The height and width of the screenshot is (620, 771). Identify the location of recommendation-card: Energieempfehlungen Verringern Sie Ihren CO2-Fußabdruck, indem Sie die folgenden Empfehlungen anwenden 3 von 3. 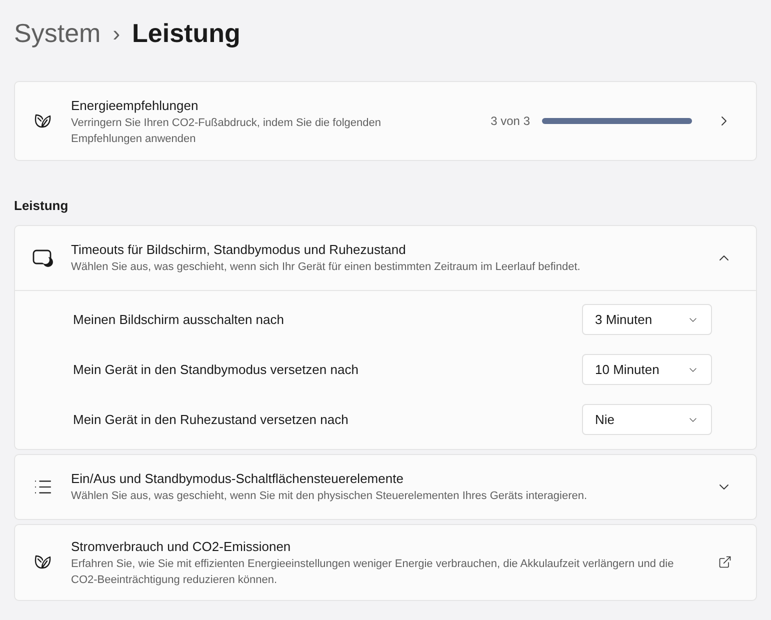
(385, 121).